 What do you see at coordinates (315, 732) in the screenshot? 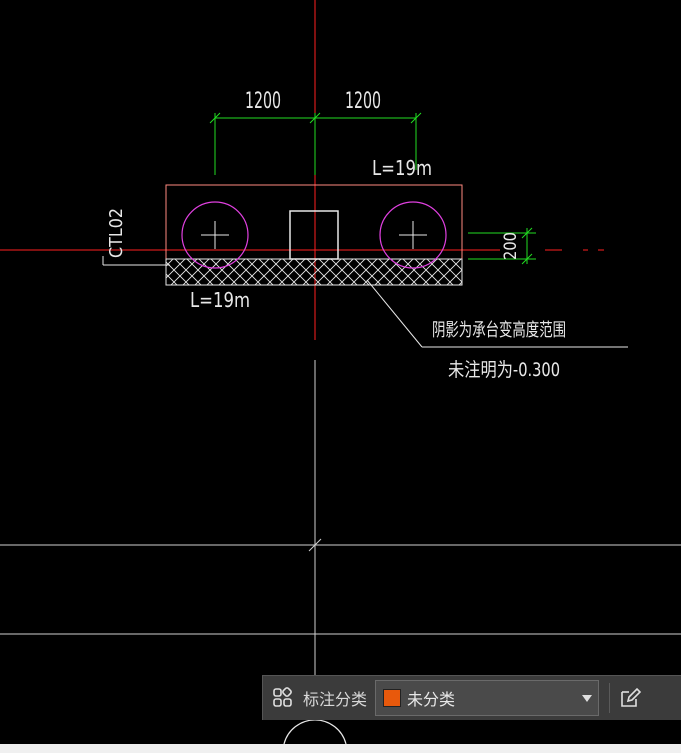
I see `ucs-circle` at bounding box center [315, 732].